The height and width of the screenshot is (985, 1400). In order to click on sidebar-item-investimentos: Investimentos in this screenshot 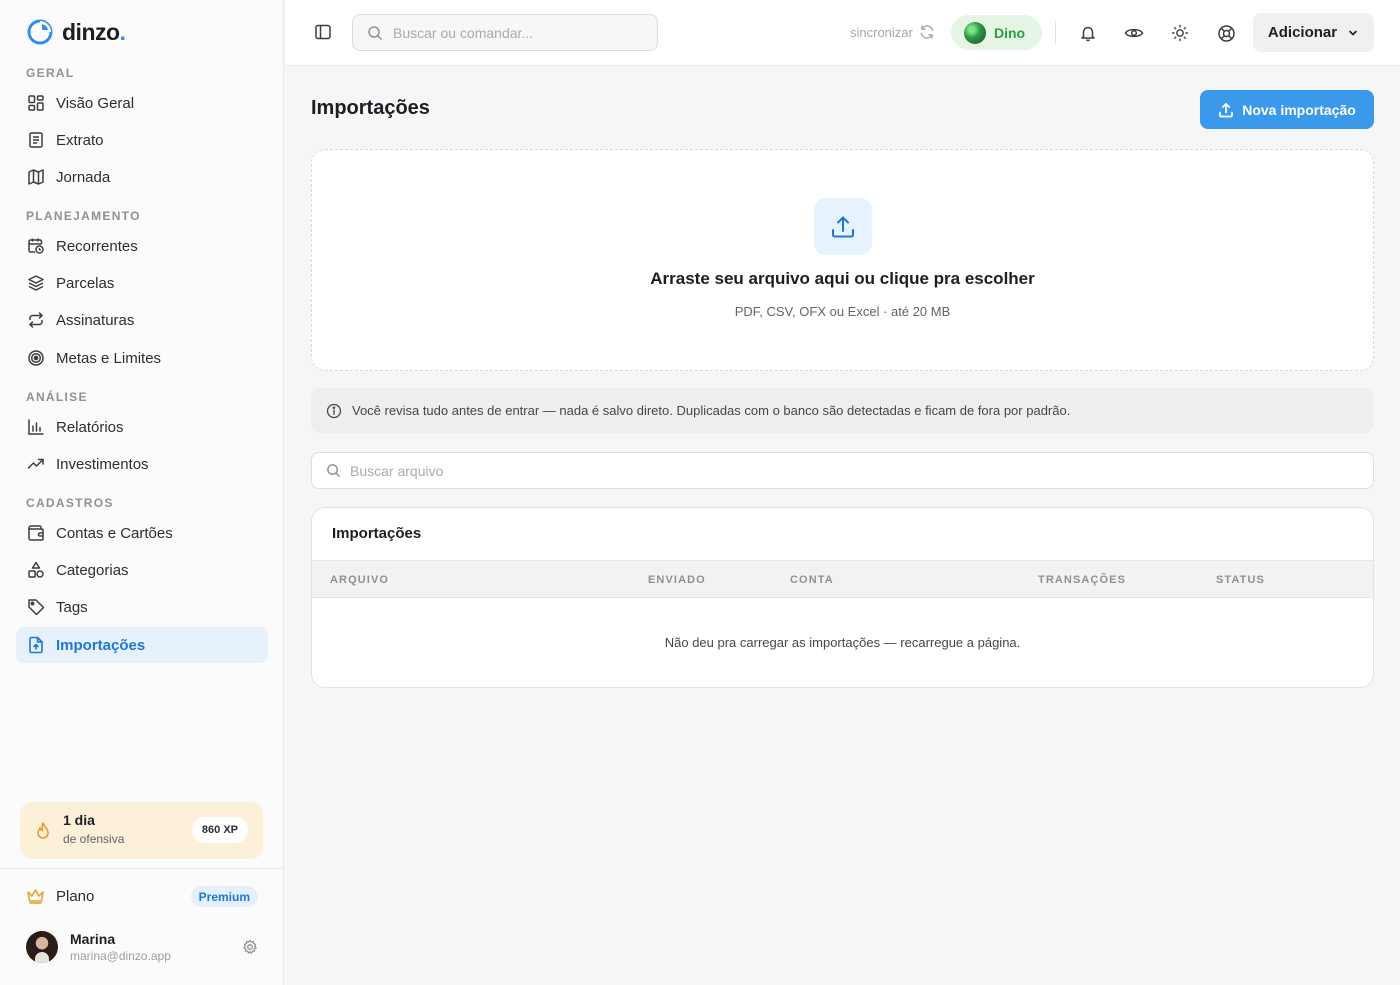, I will do `click(142, 464)`.